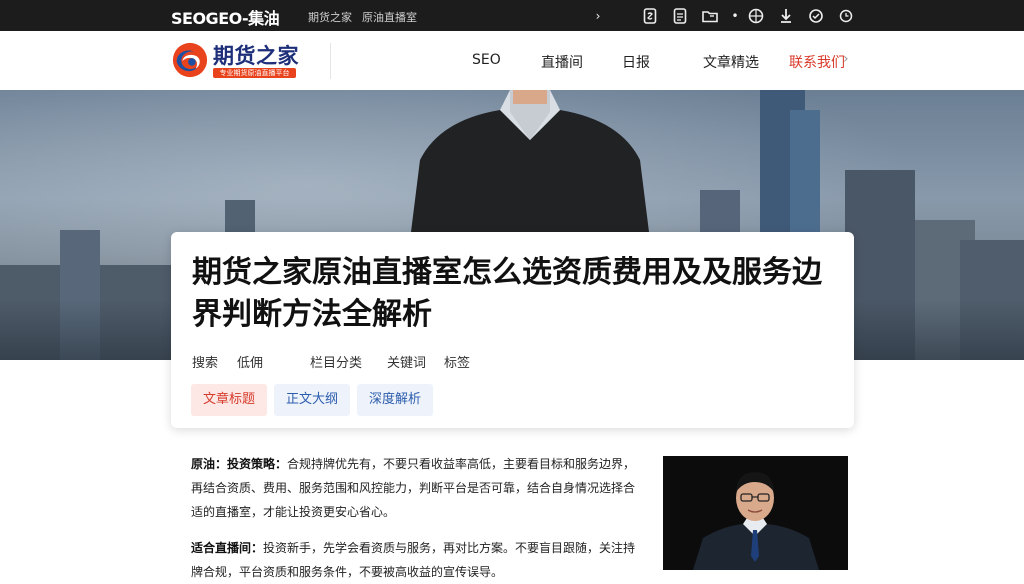 Image resolution: width=1024 pixels, height=584 pixels. Describe the element at coordinates (336, 361) in the screenshot. I see `meta-item: 栏目分类` at that location.